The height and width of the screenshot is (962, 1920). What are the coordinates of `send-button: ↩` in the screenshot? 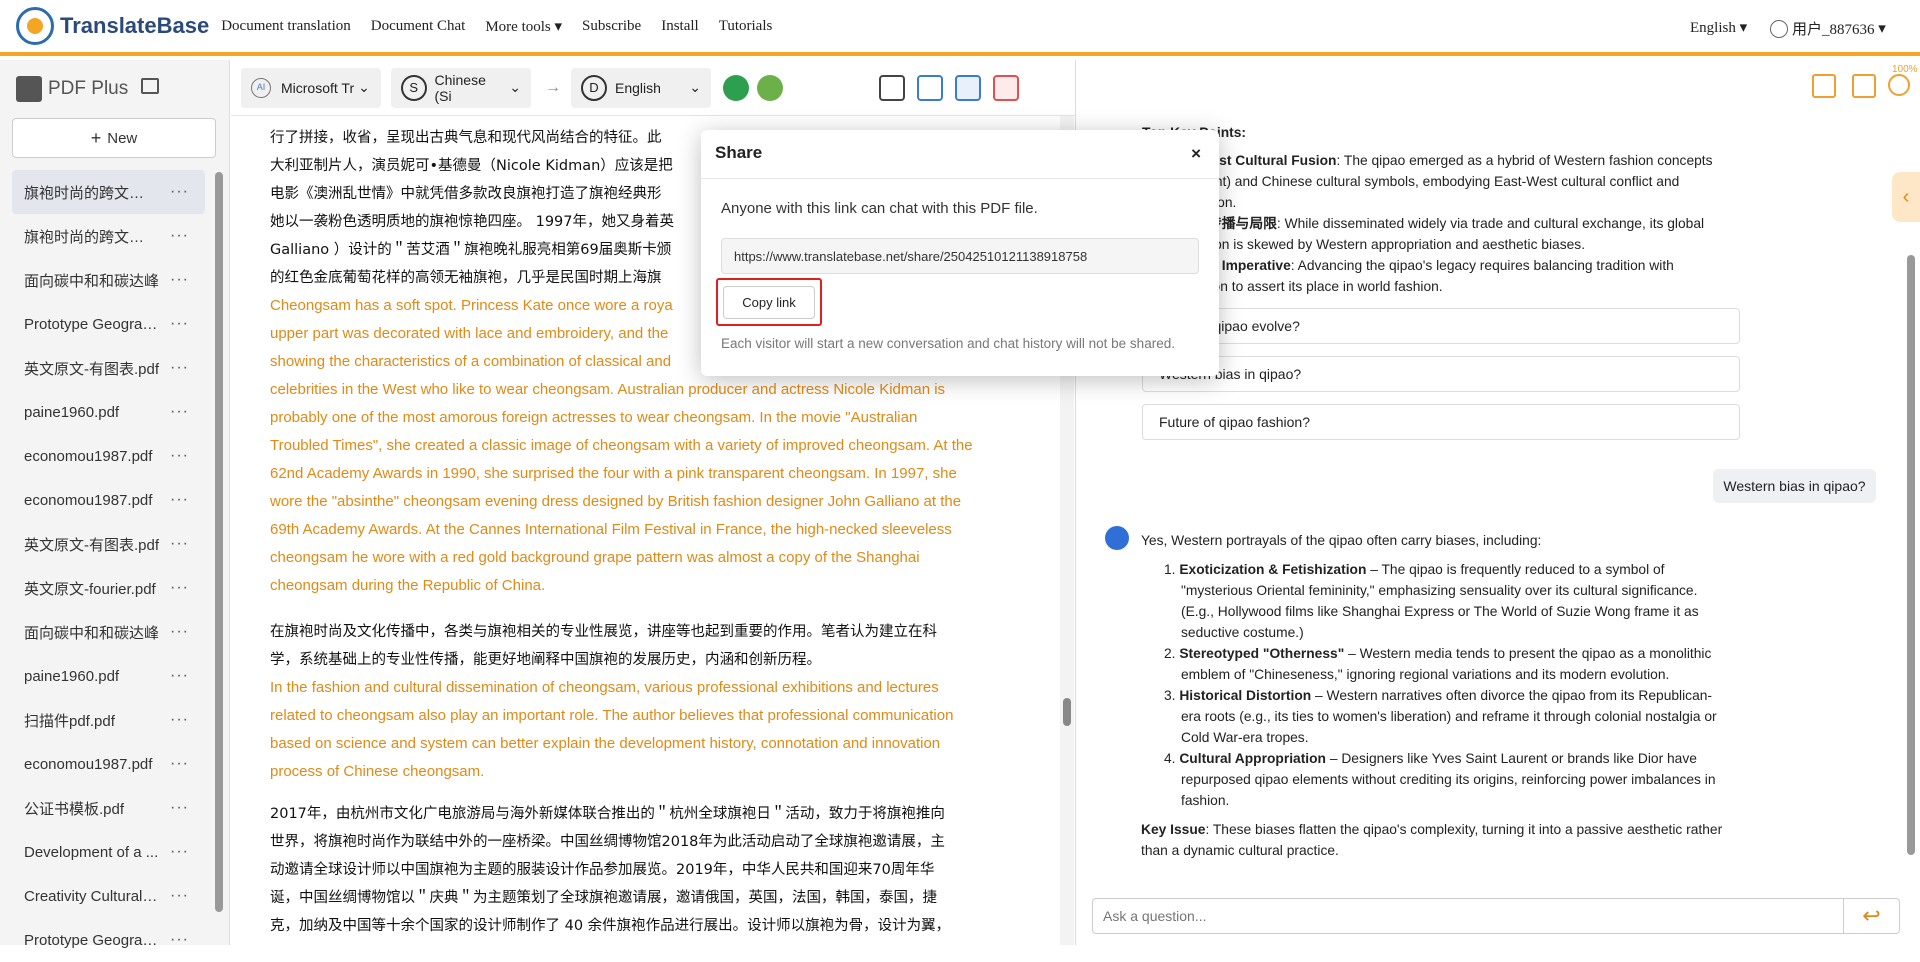 It's located at (1871, 916).